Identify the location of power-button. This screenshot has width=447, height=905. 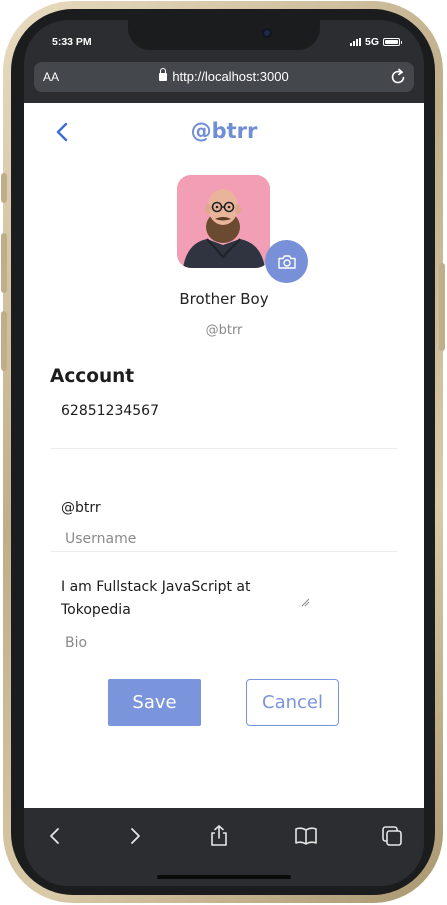
(442, 307).